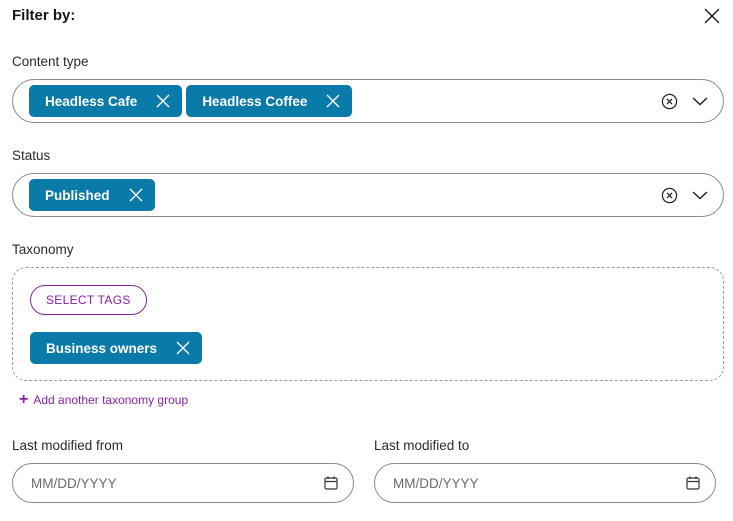 The image size is (733, 521). I want to click on status-label: Status, so click(31, 155).